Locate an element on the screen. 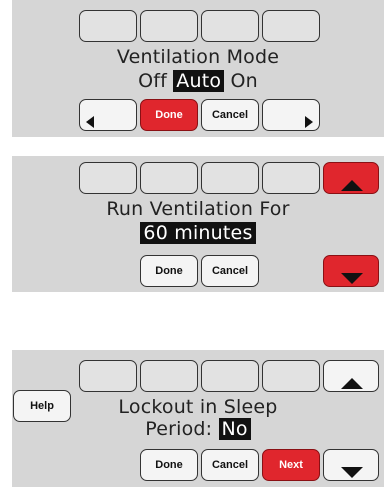 This screenshot has width=384, height=490. run-ventilation-title: Run Ventilation For is located at coordinates (198, 209).